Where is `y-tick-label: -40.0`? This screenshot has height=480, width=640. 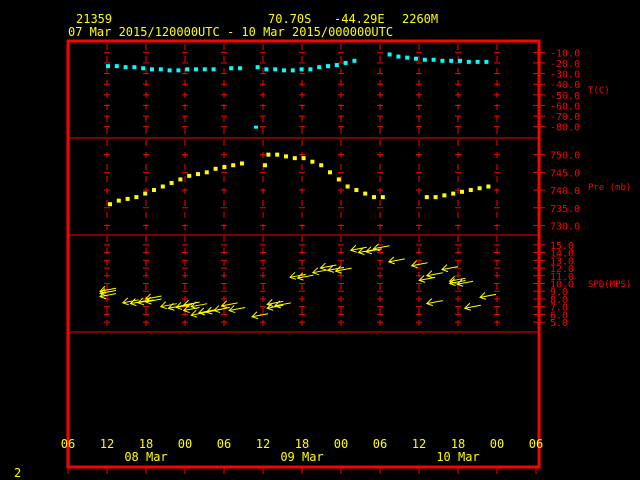
y-tick-label: -40.0 is located at coordinates (565, 85).